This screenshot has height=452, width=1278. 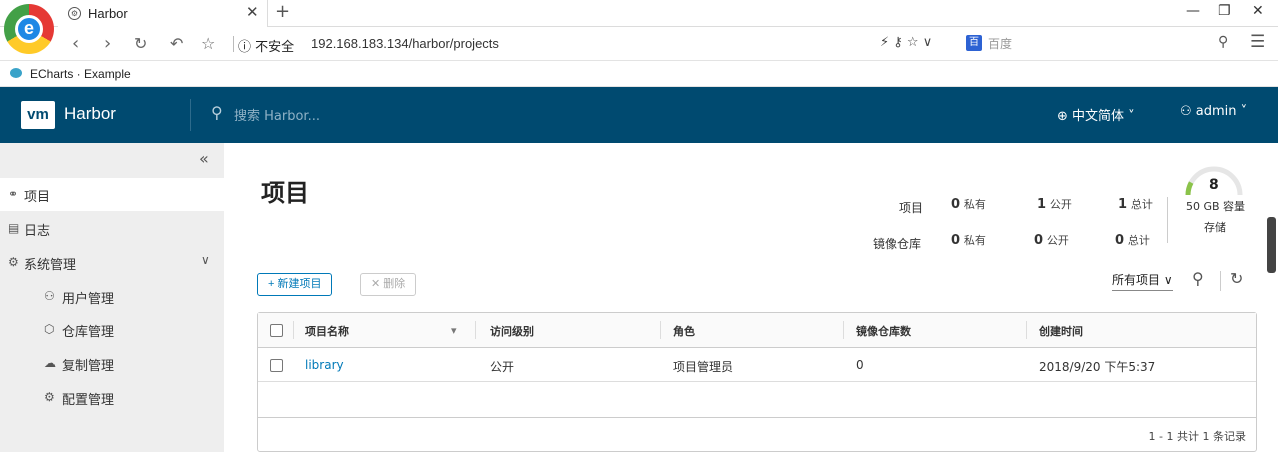 I want to click on admin-icon: ⚙, so click(x=13, y=262).